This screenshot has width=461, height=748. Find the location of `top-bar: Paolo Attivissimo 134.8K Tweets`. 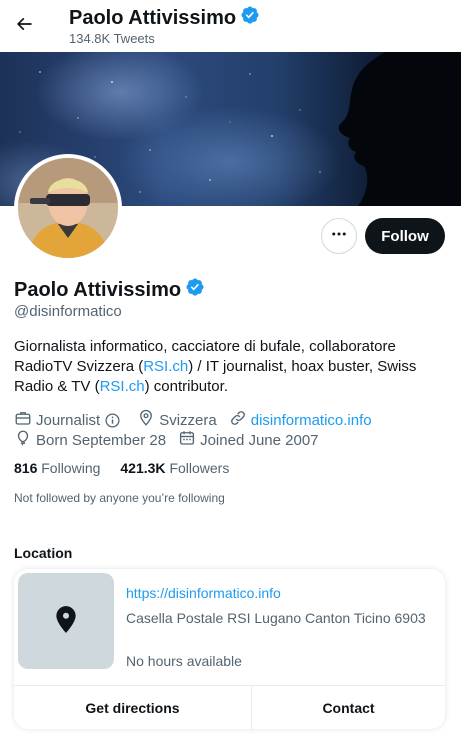

top-bar: Paolo Attivissimo 134.8K Tweets is located at coordinates (230, 26).